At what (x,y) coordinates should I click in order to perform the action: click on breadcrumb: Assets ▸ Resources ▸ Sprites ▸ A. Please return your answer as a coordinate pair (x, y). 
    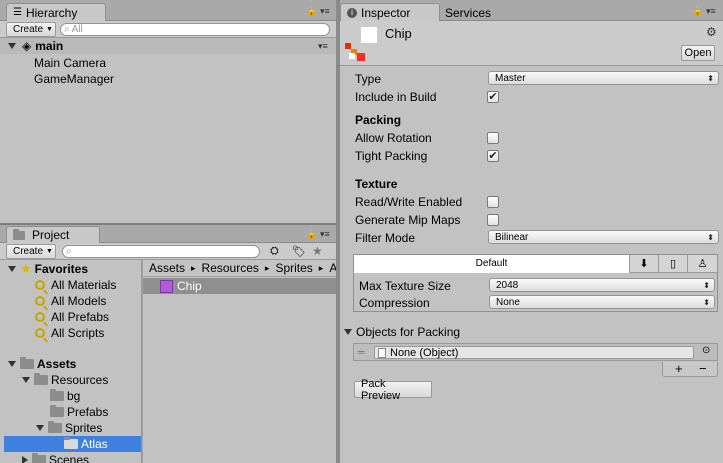
    Looking at the image, I should click on (239, 268).